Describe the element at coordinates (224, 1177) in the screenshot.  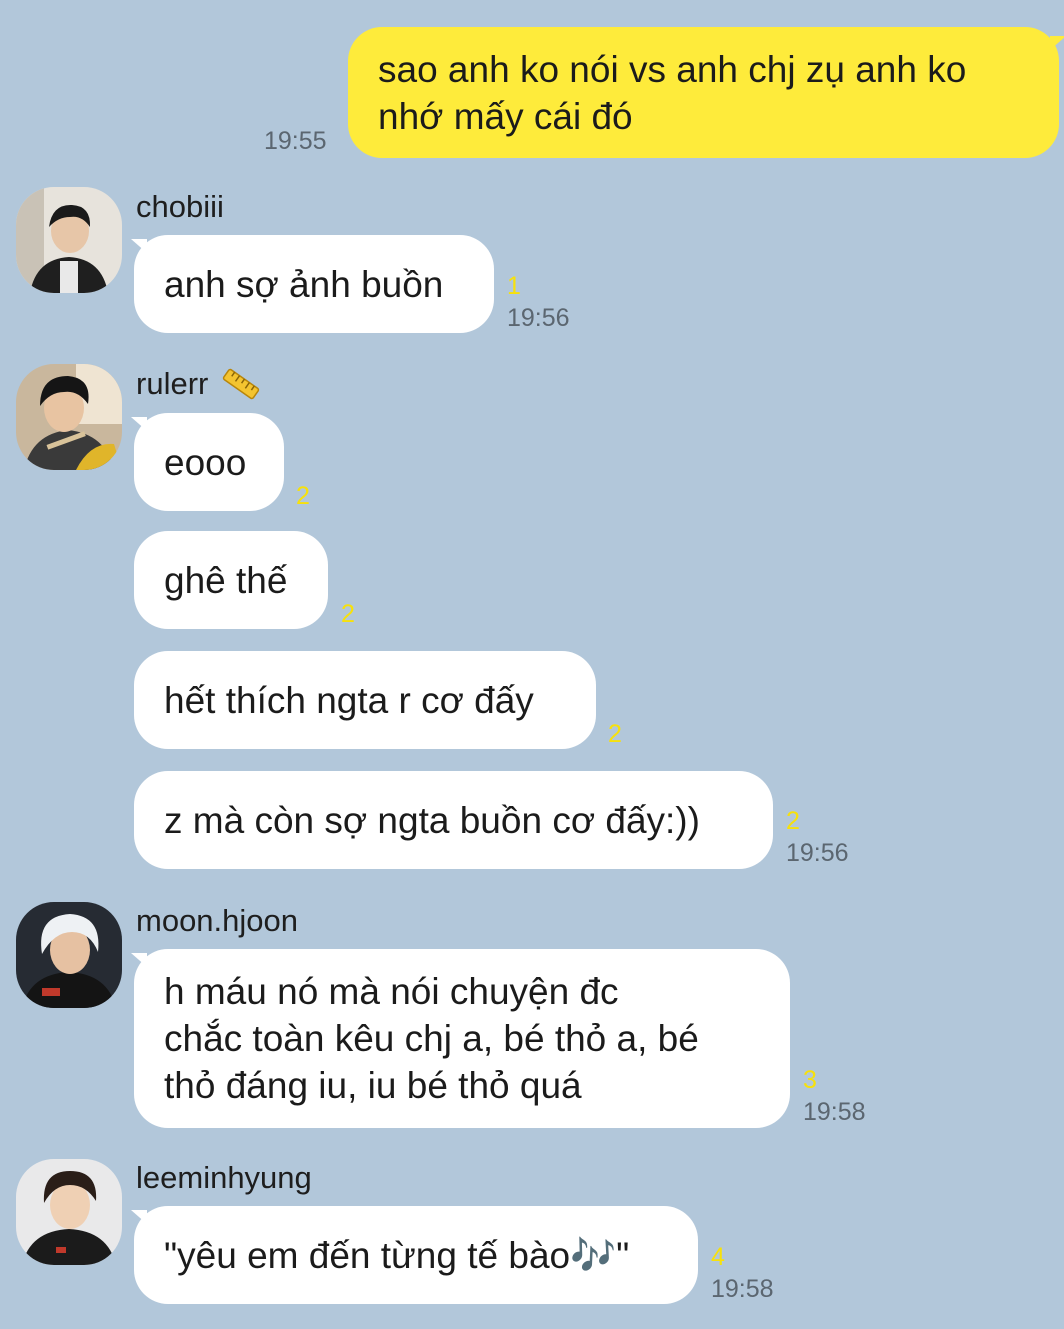
I see `sender-name: leeminhyung` at that location.